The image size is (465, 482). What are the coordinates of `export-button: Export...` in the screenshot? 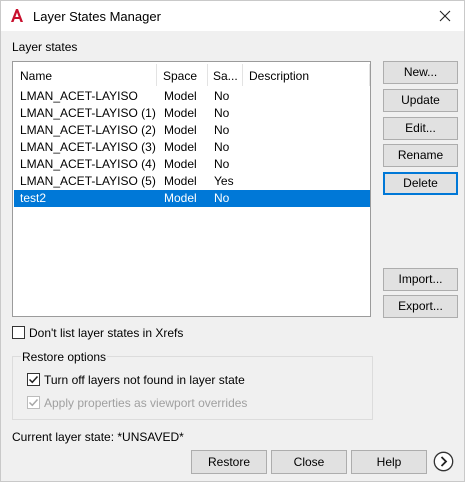 It's located at (420, 306).